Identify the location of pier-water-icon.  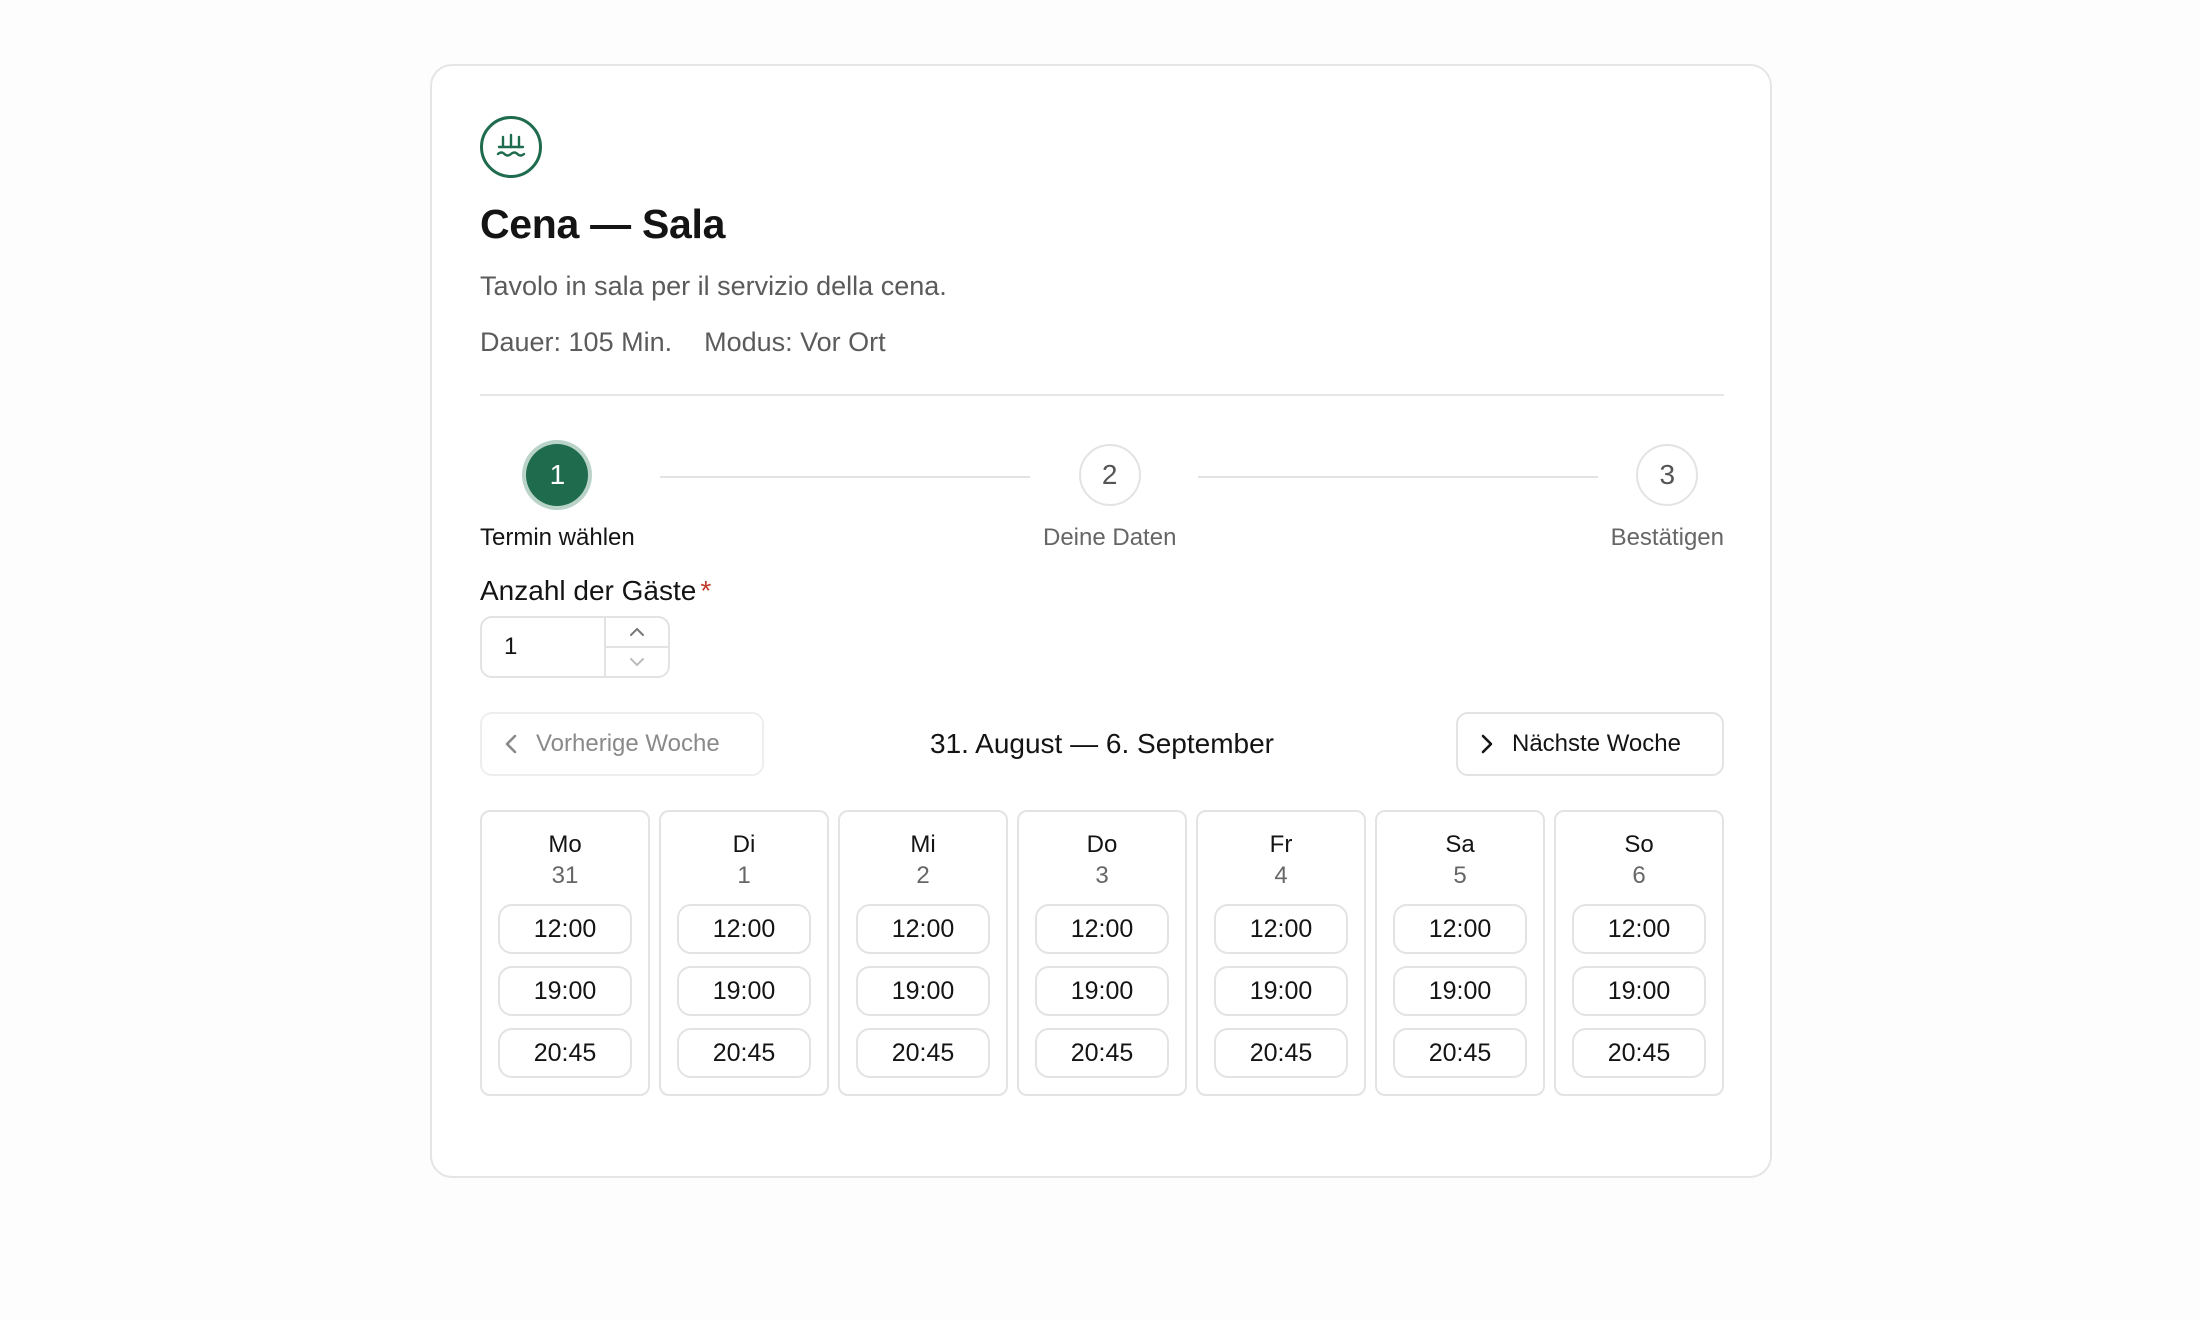
(511, 147).